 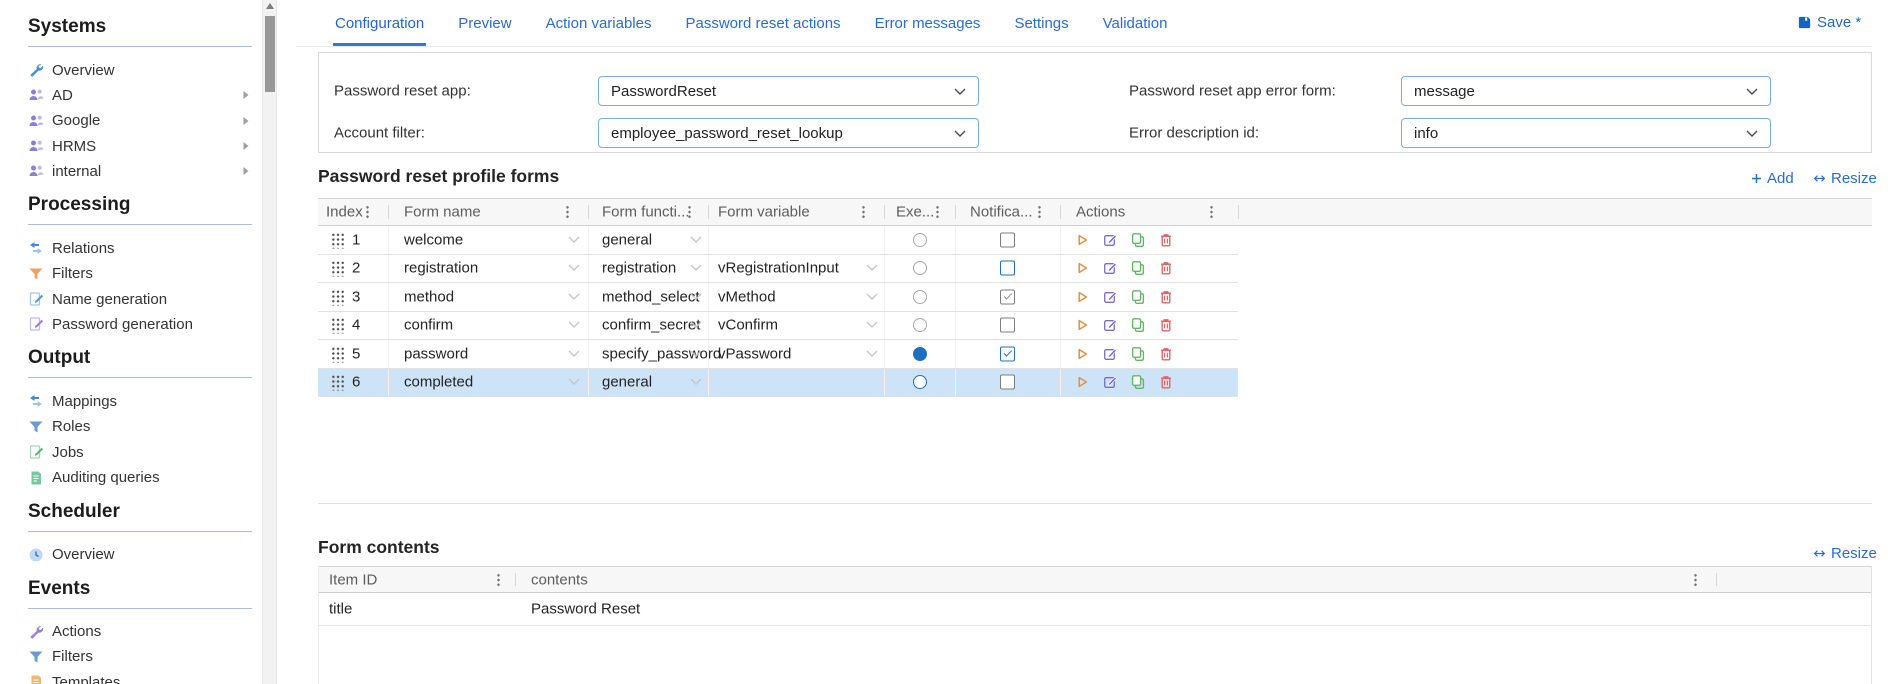 I want to click on cell-form-variable: vMethod, so click(x=747, y=296).